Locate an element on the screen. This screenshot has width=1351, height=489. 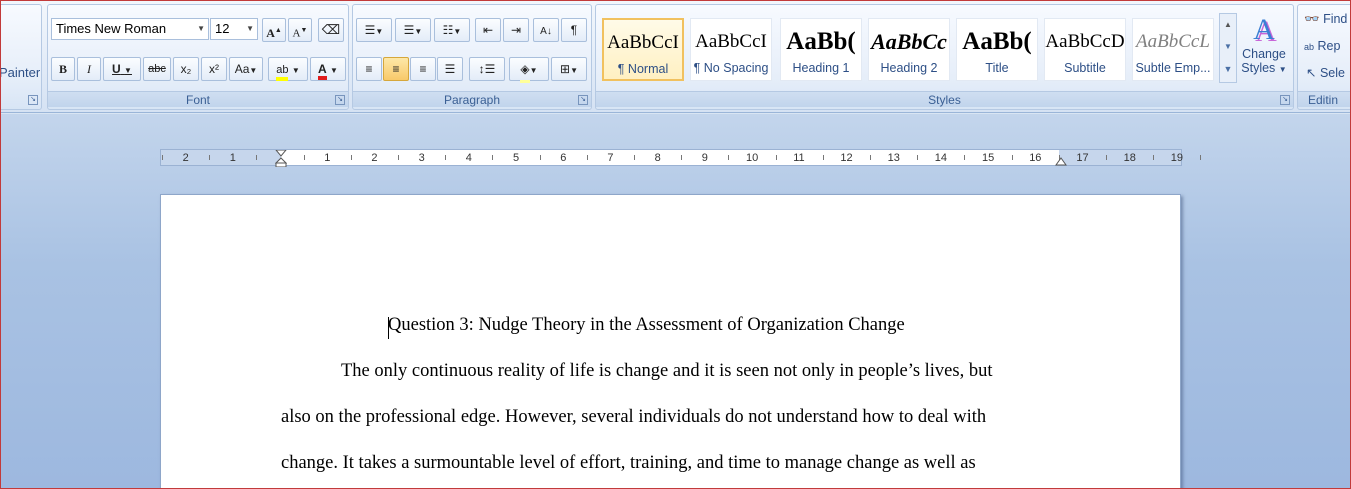
eraser-icon: ⌫ is located at coordinates (331, 29).